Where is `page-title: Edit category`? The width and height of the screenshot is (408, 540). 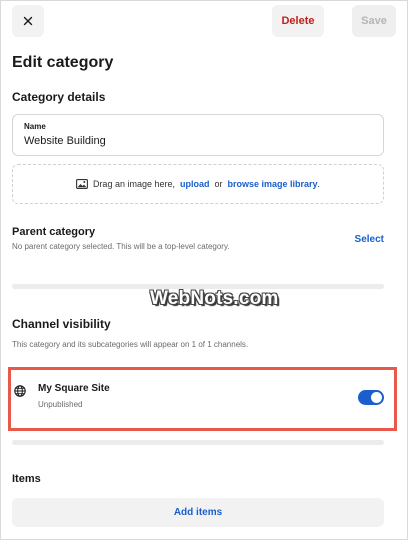 page-title: Edit category is located at coordinates (63, 62).